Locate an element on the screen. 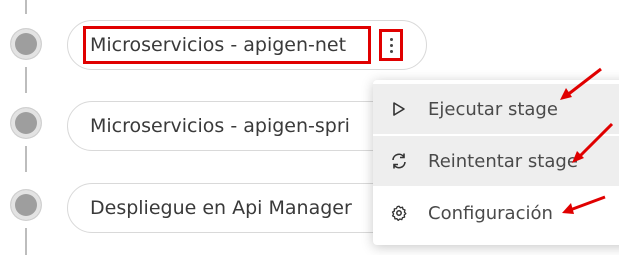 This screenshot has height=255, width=619. menu-item-label: Reintentar stage is located at coordinates (503, 161).